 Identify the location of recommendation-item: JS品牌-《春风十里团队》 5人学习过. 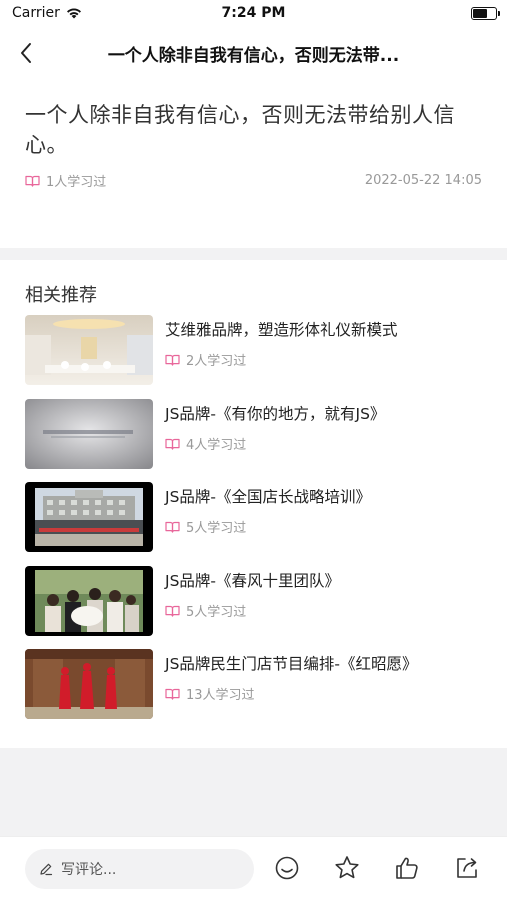
(256, 601).